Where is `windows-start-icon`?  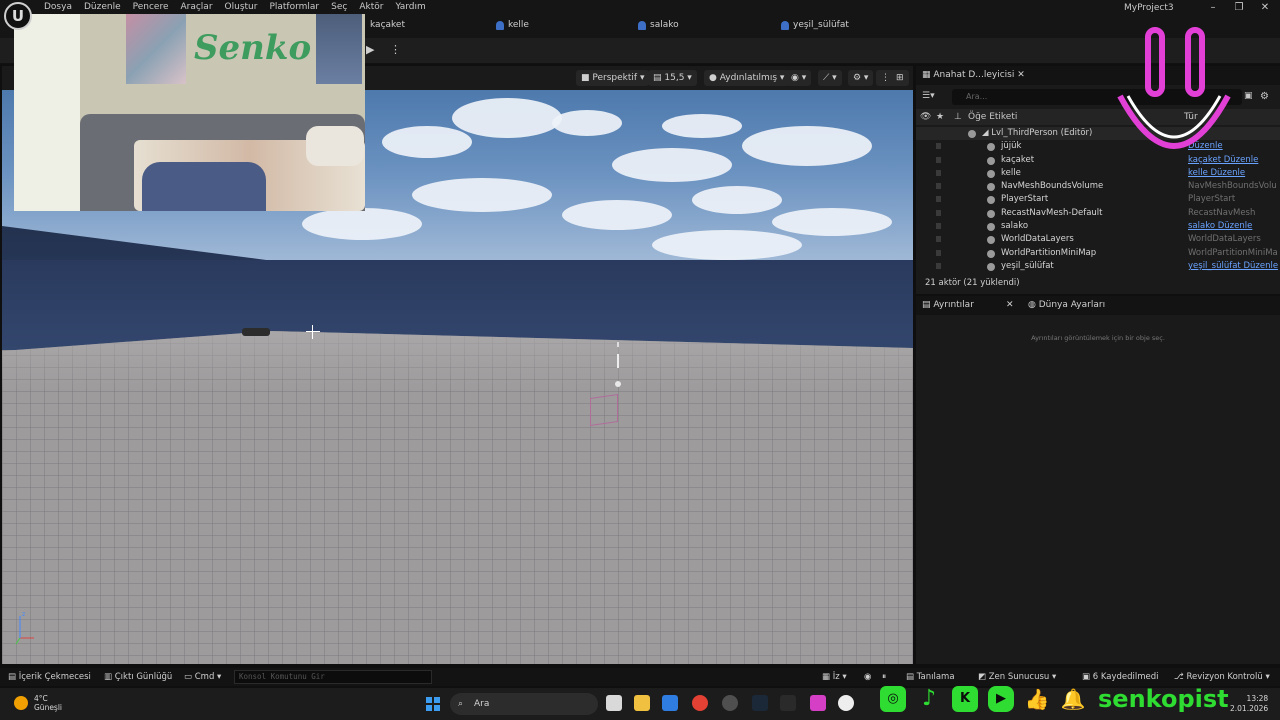
windows-start-icon is located at coordinates (433, 704).